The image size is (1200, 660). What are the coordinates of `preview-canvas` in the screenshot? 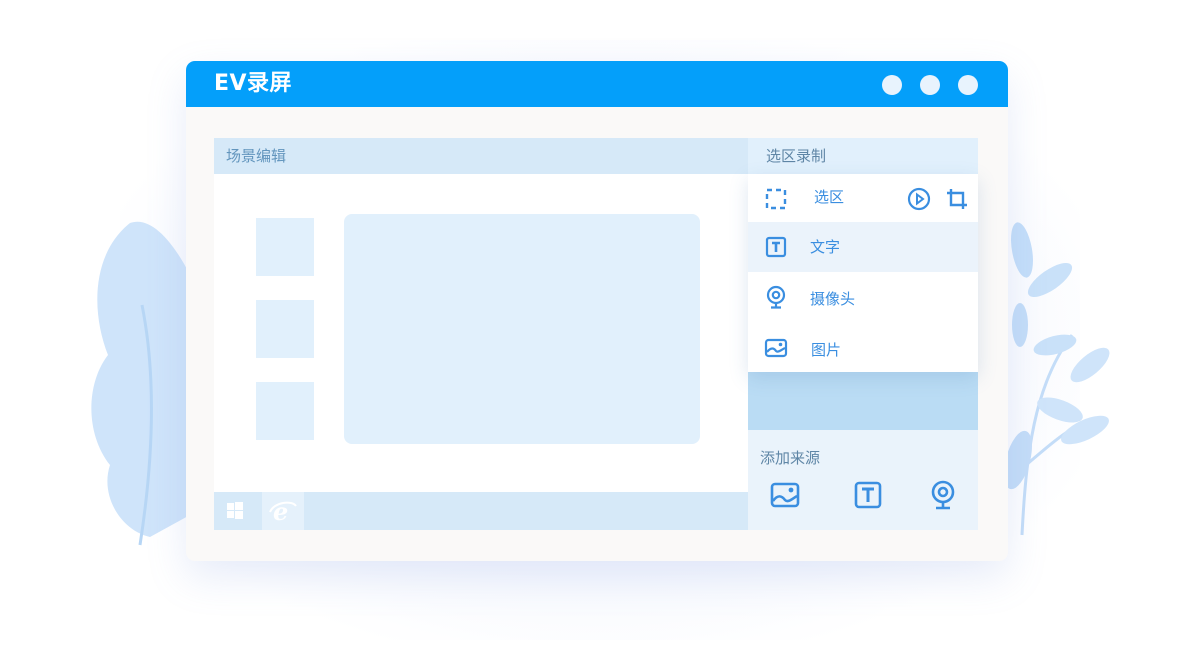 It's located at (522, 329).